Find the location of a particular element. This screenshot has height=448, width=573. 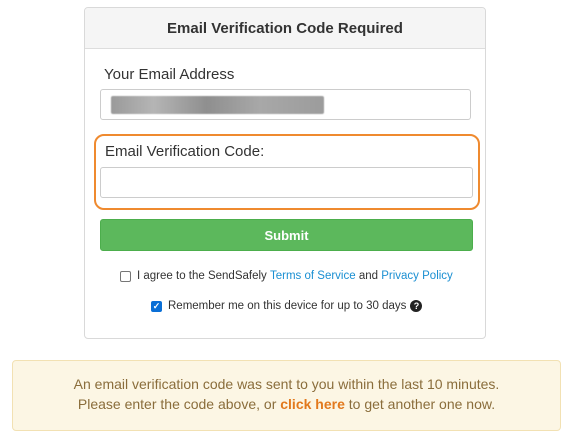

remember-checkbox: ✓ is located at coordinates (156, 306).